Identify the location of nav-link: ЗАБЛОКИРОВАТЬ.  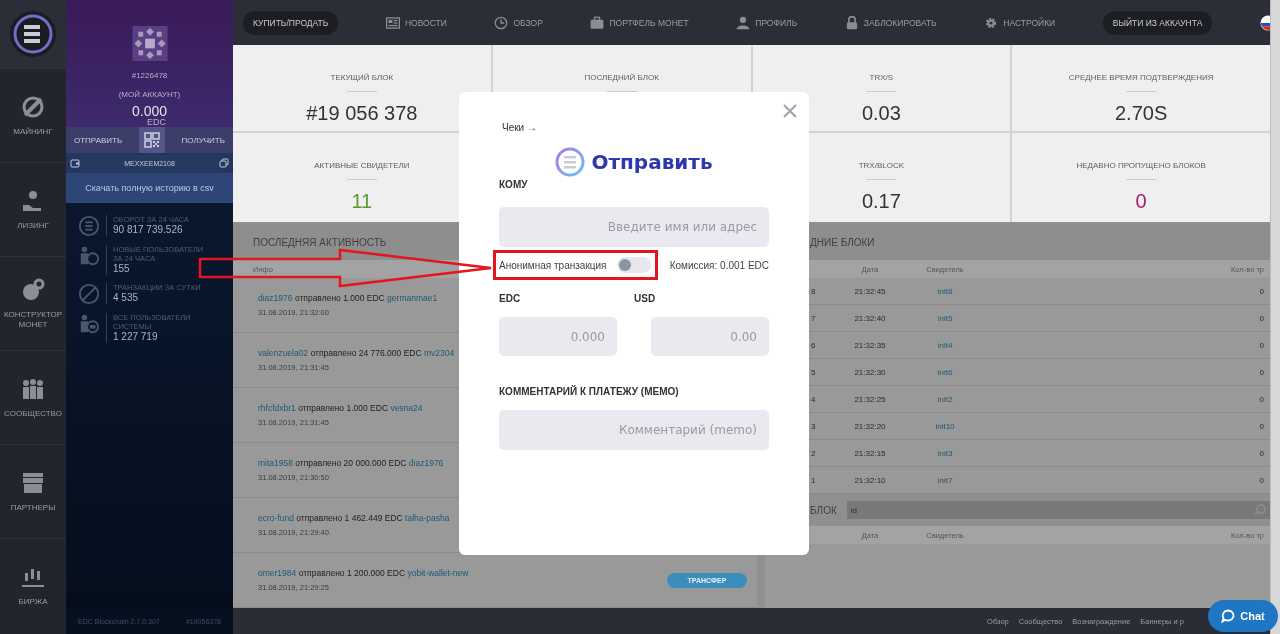
(890, 22).